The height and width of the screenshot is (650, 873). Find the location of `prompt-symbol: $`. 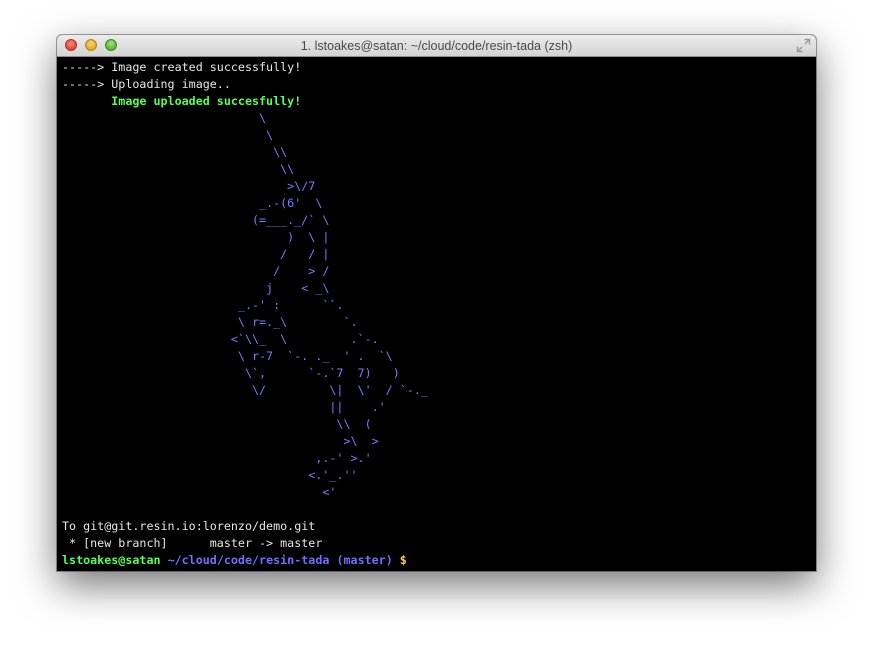

prompt-symbol: $ is located at coordinates (403, 560).